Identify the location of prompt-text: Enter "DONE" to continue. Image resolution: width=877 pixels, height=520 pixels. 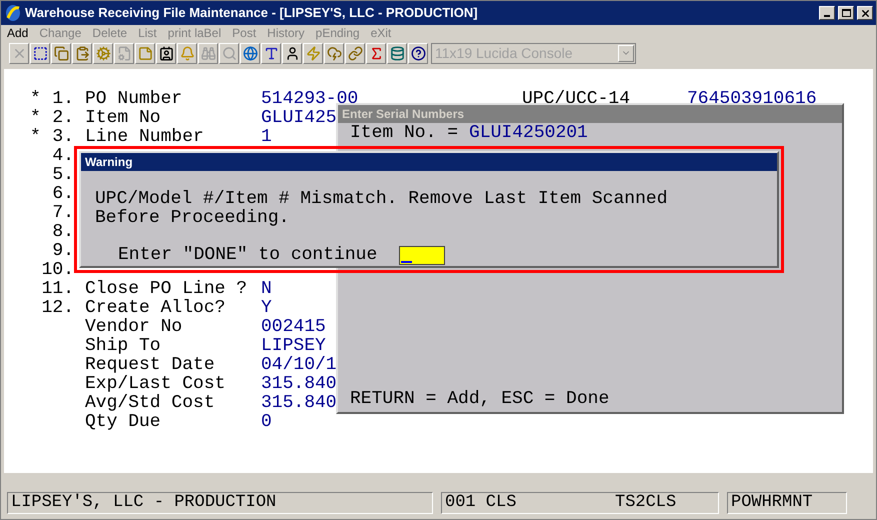
(248, 255).